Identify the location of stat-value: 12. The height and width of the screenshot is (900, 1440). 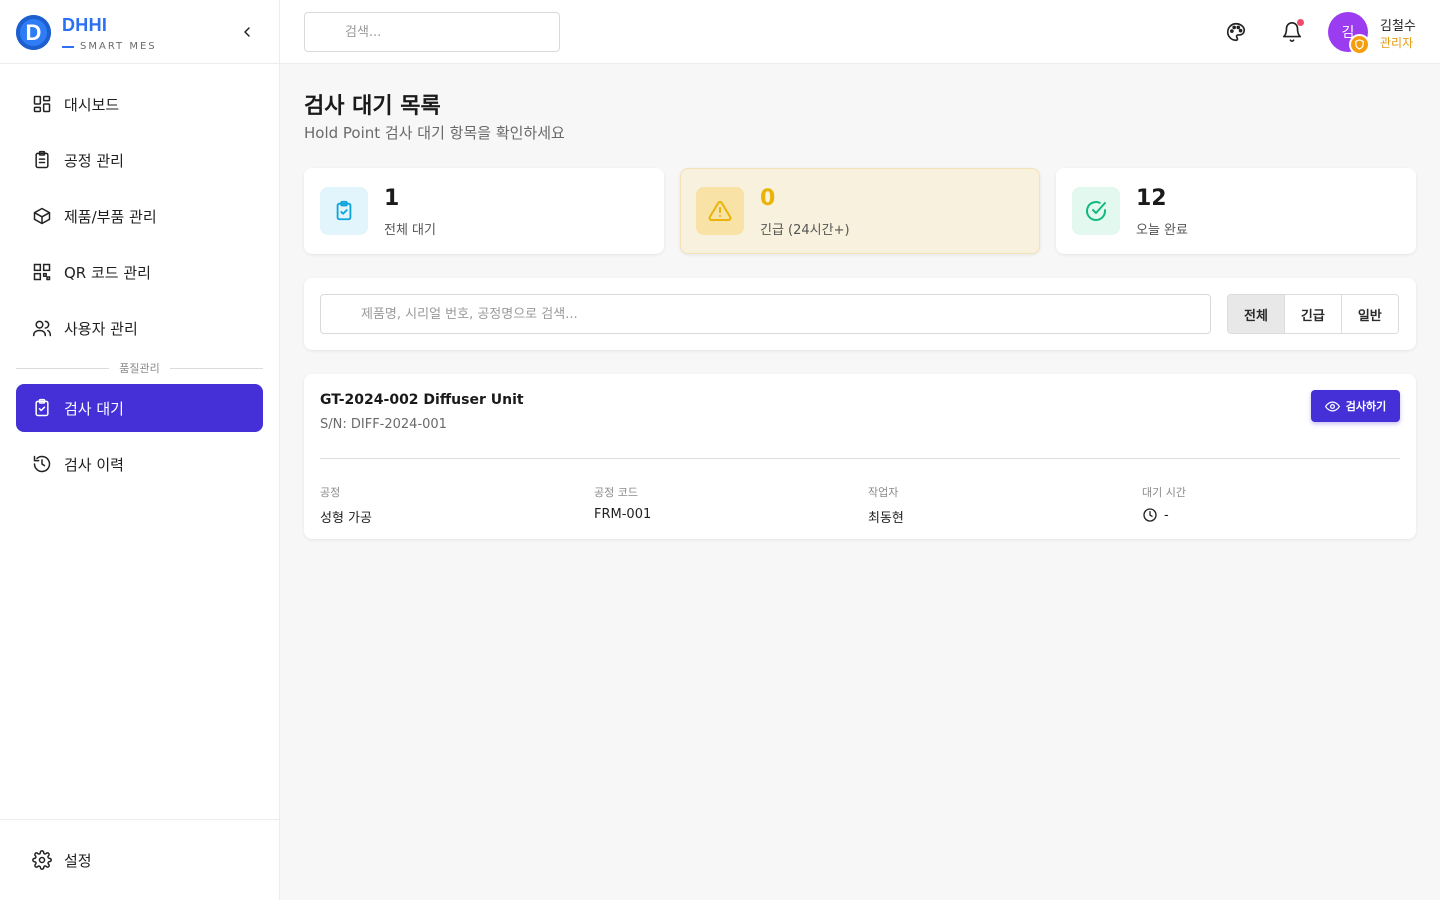
(1151, 198).